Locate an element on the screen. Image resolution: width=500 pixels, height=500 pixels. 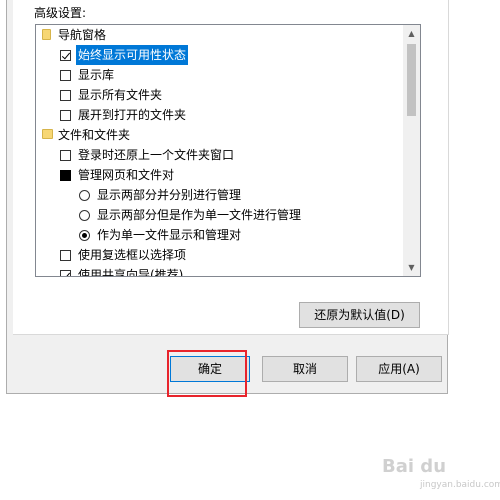
vertical-scrollbar: ▲ ▼ is located at coordinates (411, 150).